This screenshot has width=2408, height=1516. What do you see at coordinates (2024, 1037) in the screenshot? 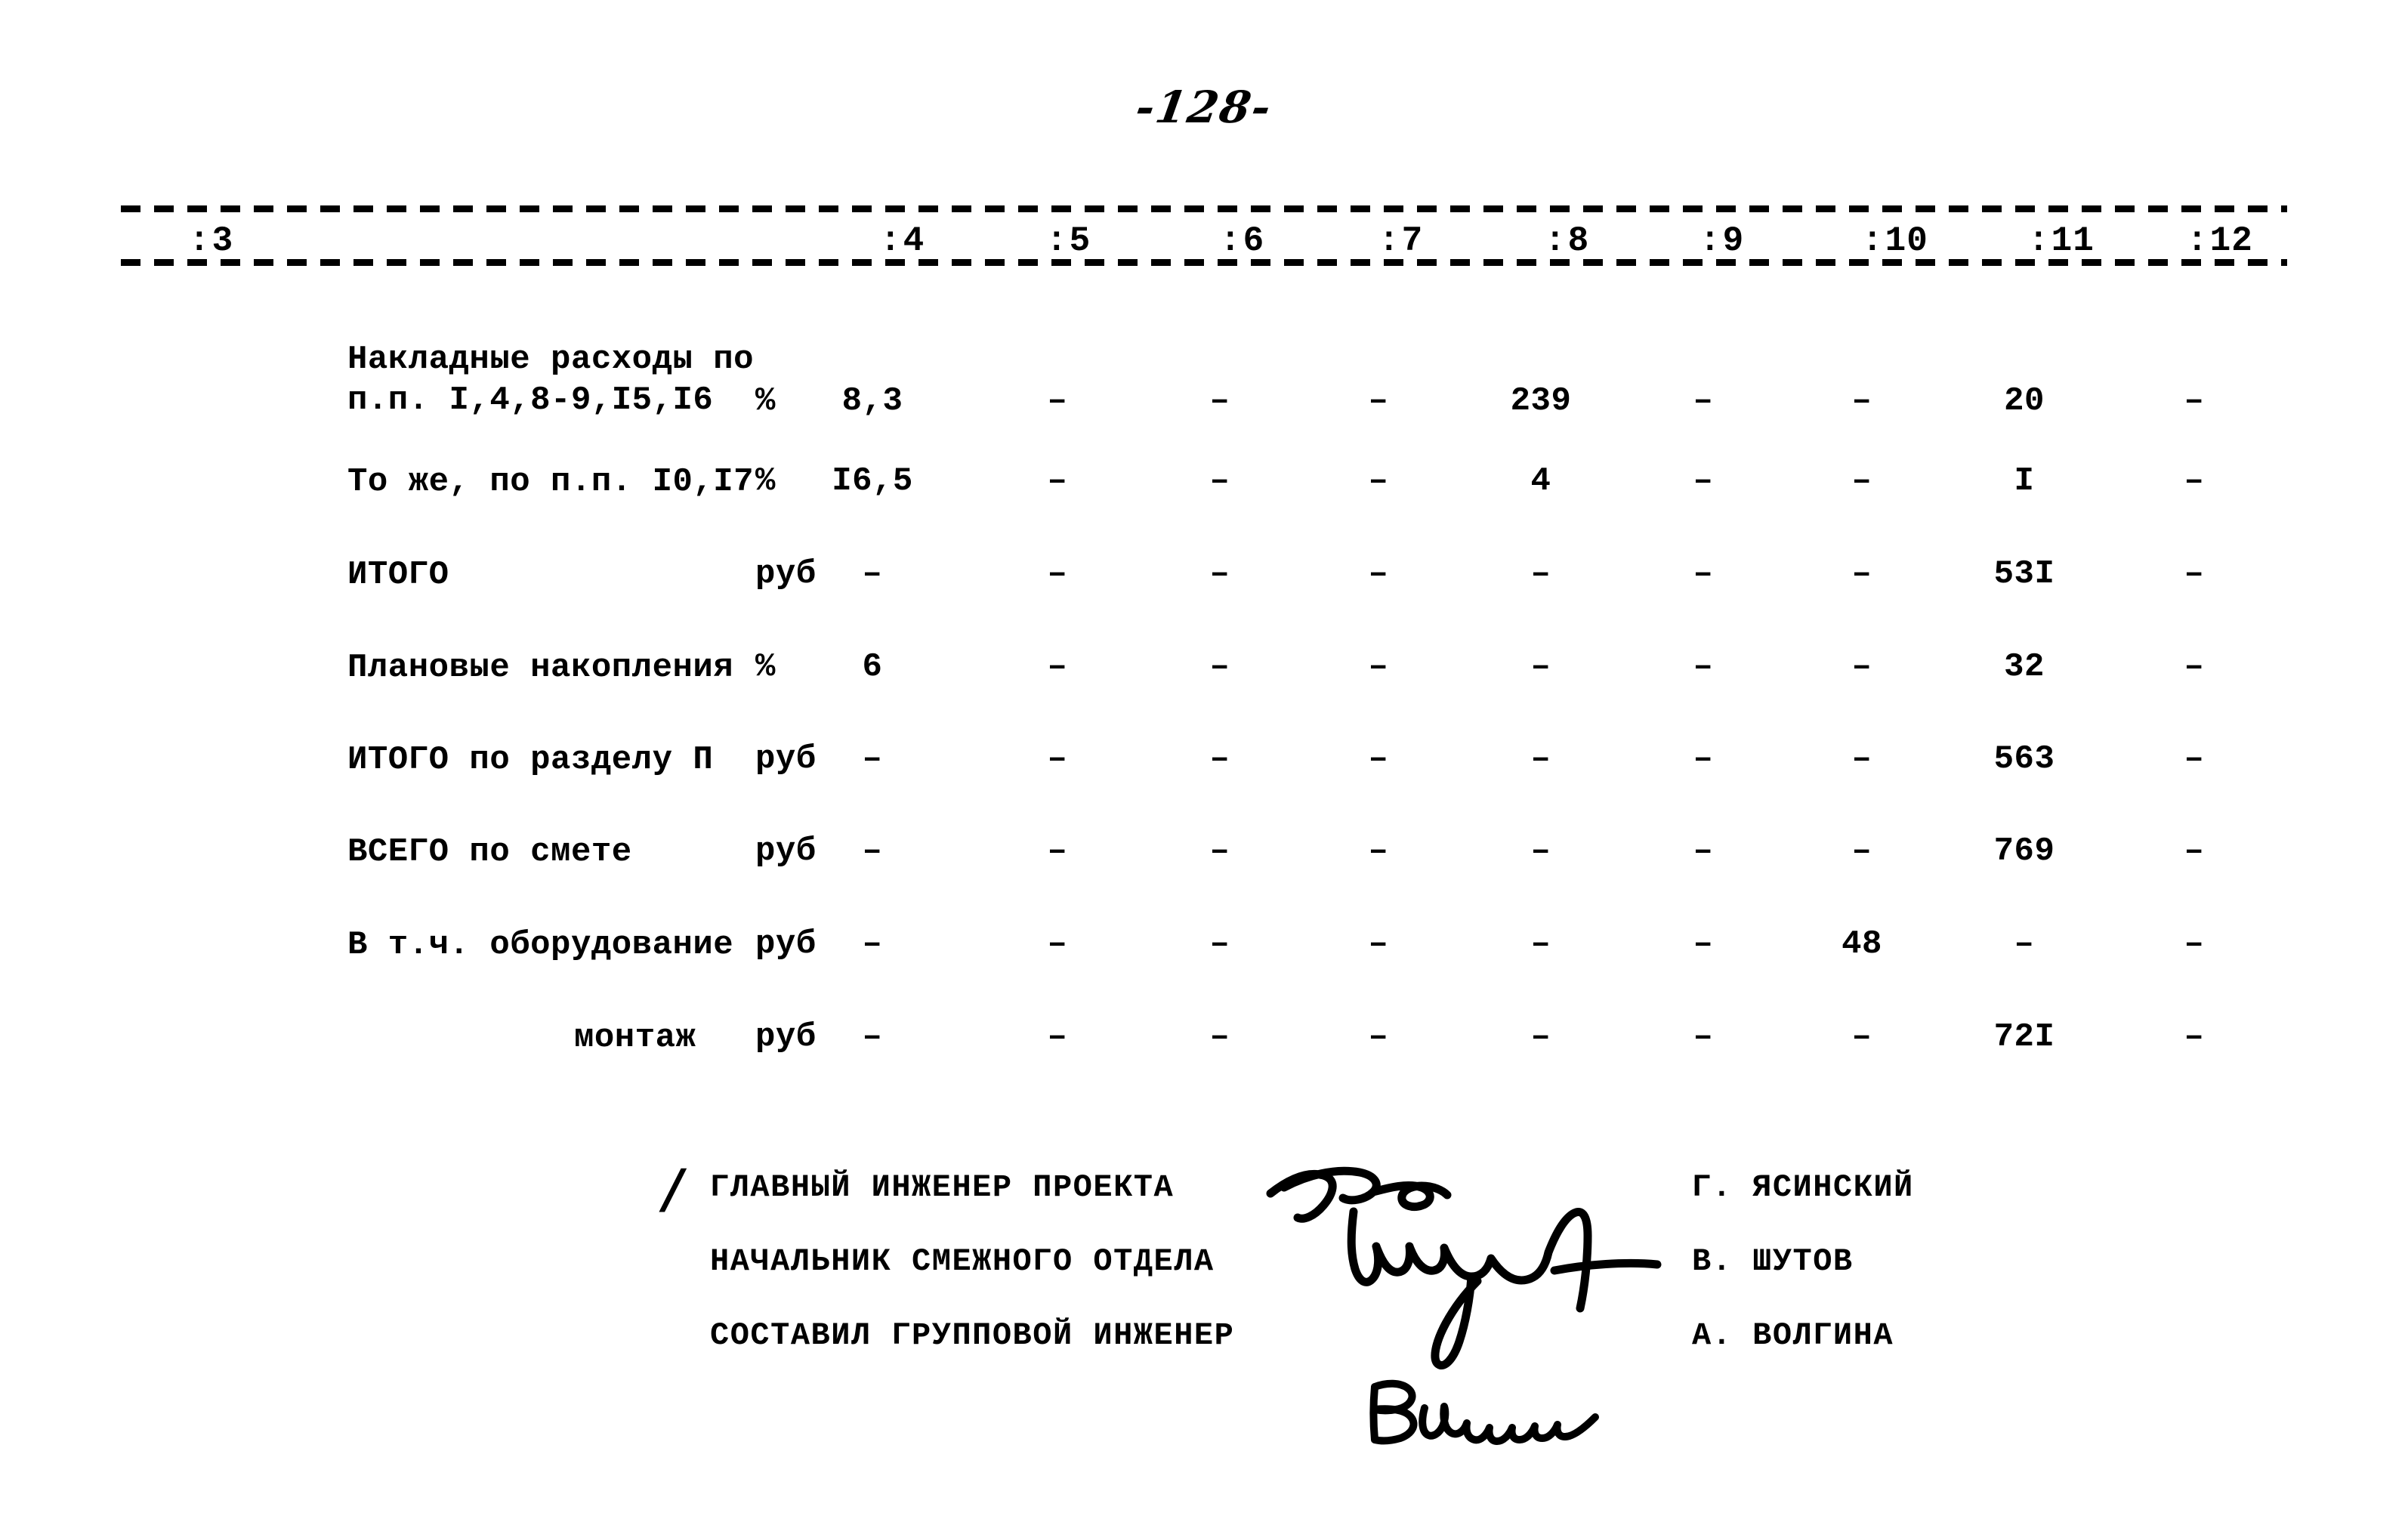
I see `table-cell: 72I` at bounding box center [2024, 1037].